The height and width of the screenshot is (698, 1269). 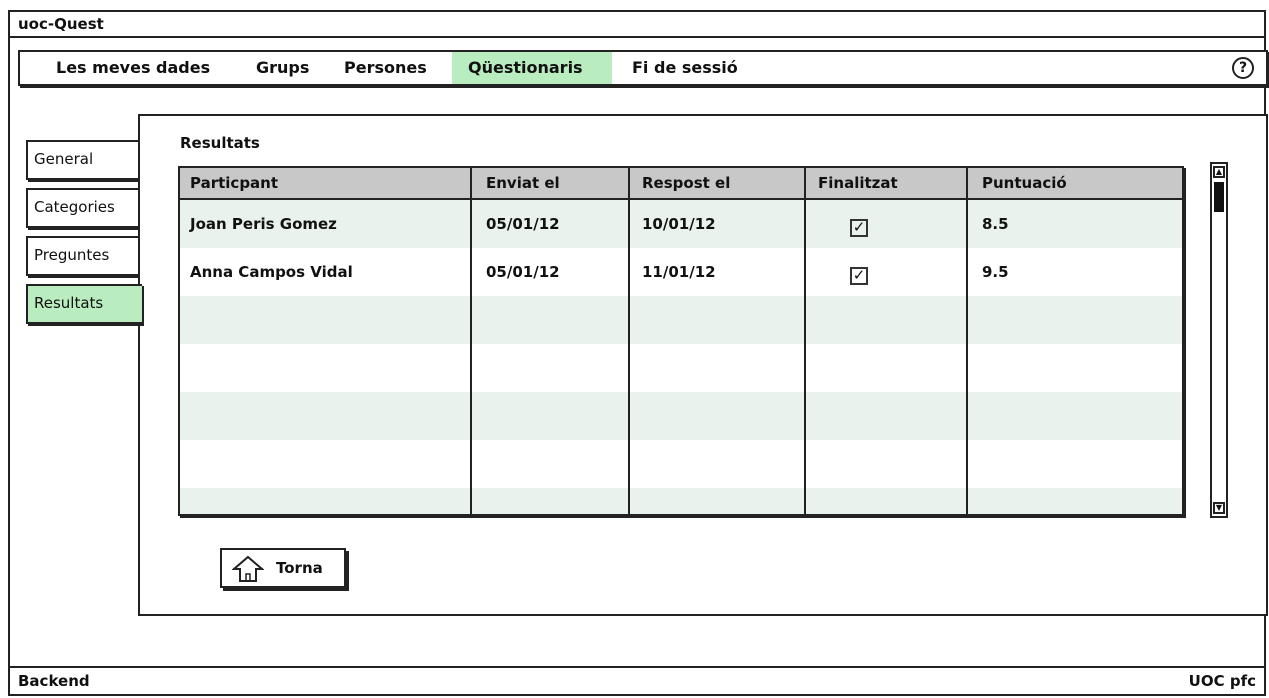 What do you see at coordinates (1222, 681) in the screenshot?
I see `status-right: UOC pfc` at bounding box center [1222, 681].